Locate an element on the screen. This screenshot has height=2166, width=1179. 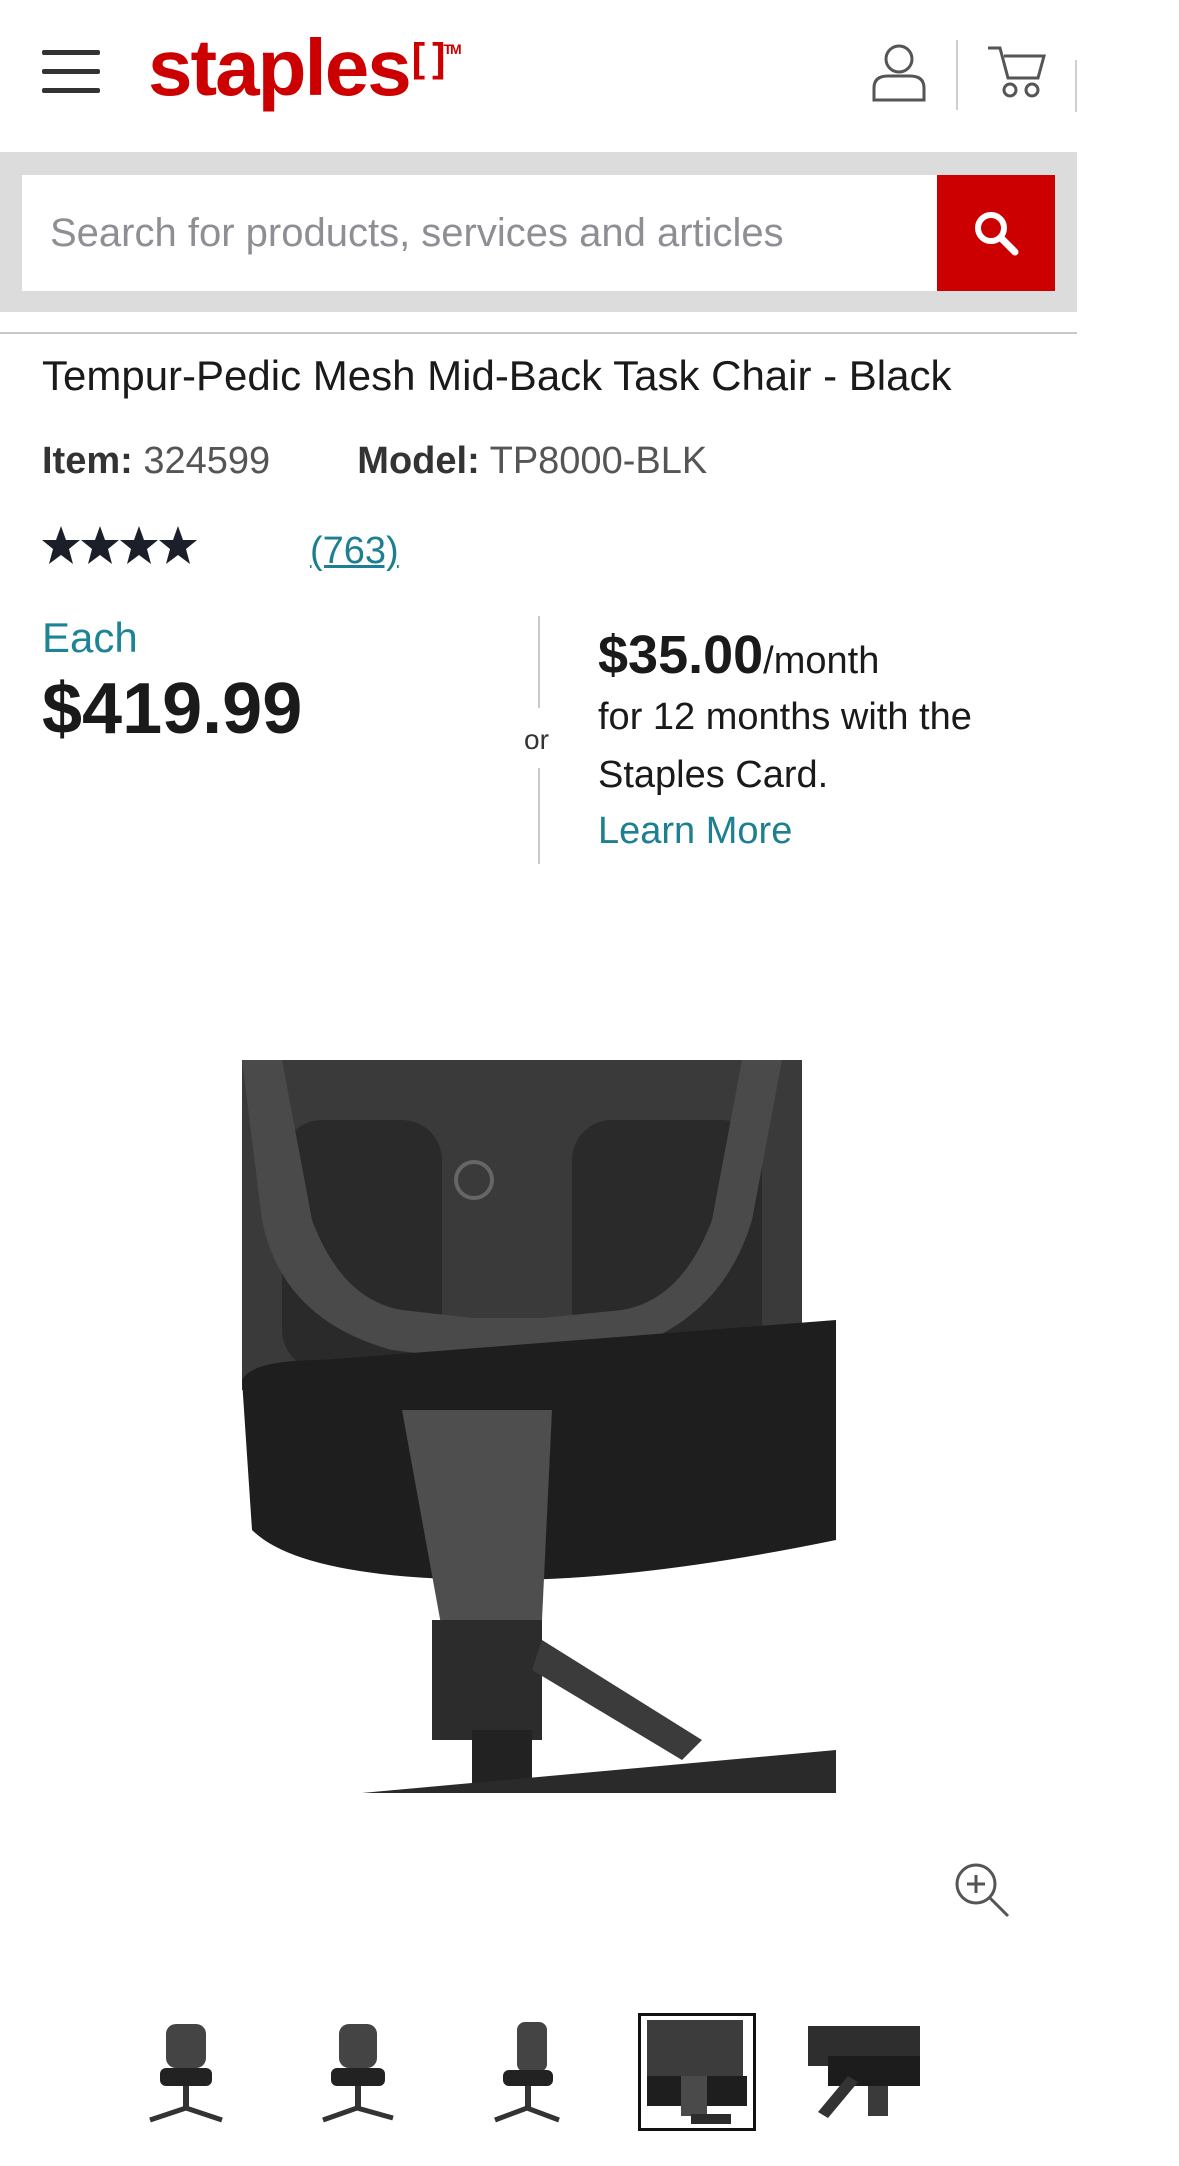
search-divider is located at coordinates (538, 333).